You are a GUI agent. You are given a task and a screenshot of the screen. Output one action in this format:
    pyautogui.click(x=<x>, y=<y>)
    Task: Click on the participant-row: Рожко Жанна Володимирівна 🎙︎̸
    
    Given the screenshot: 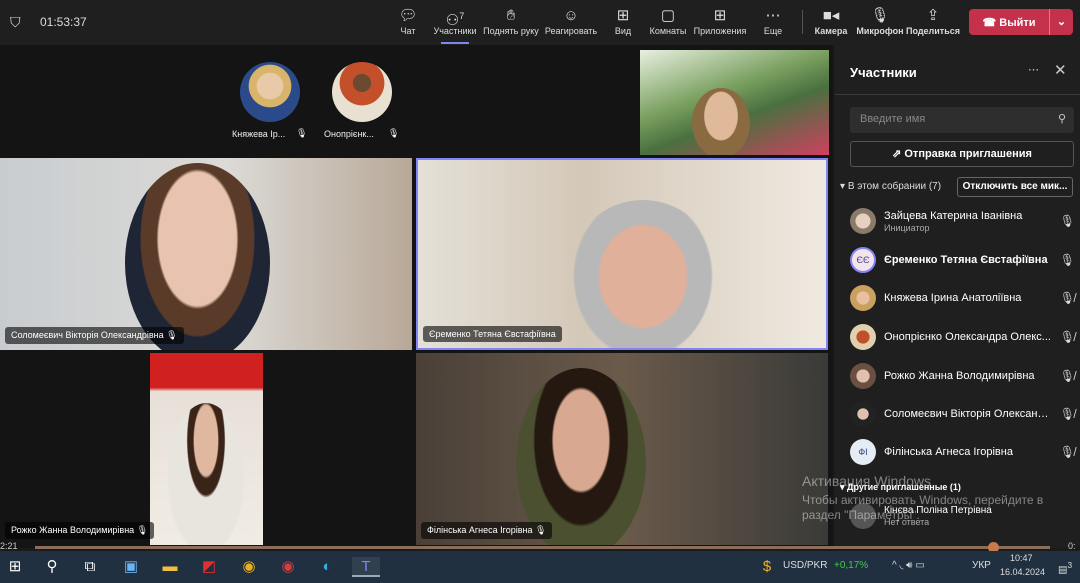 What is the action you would take?
    pyautogui.click(x=962, y=376)
    